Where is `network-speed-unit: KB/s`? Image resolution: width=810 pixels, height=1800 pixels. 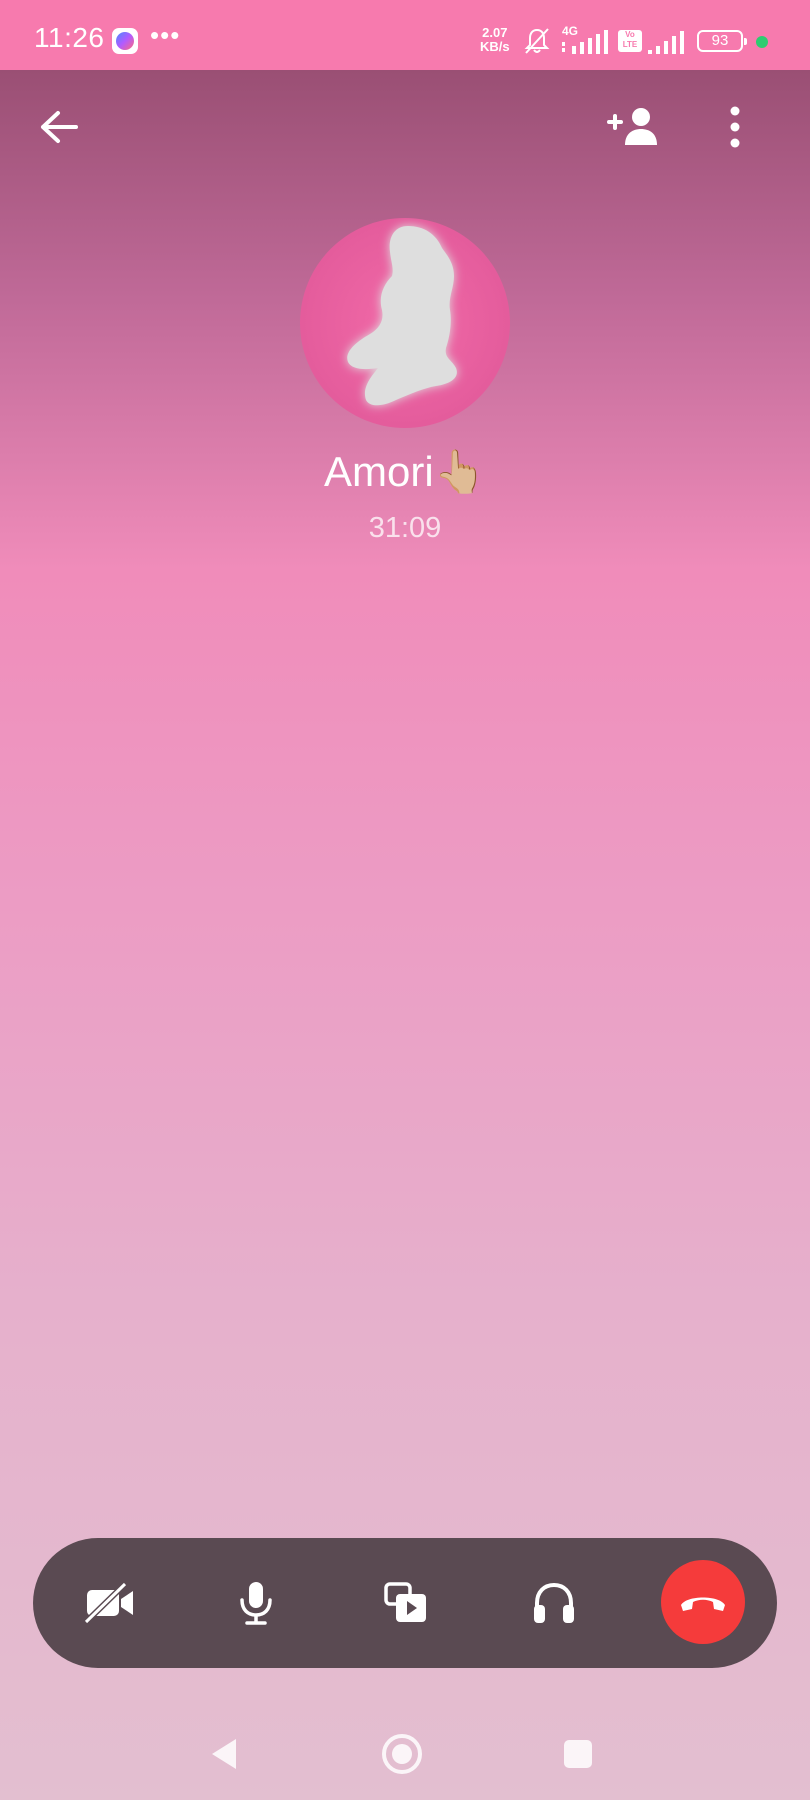 network-speed-unit: KB/s is located at coordinates (495, 46).